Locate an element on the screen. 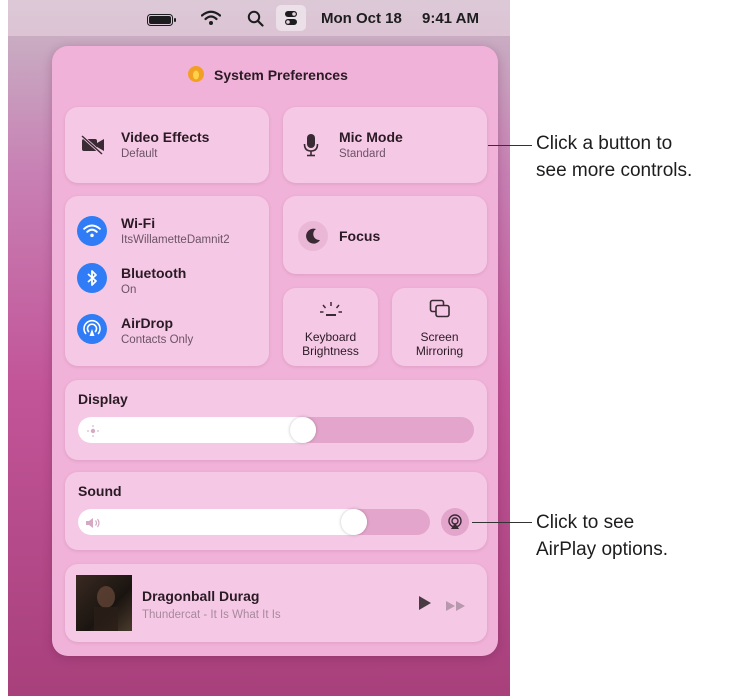 The height and width of the screenshot is (696, 729). volume-slider-fill is located at coordinates (222, 522).